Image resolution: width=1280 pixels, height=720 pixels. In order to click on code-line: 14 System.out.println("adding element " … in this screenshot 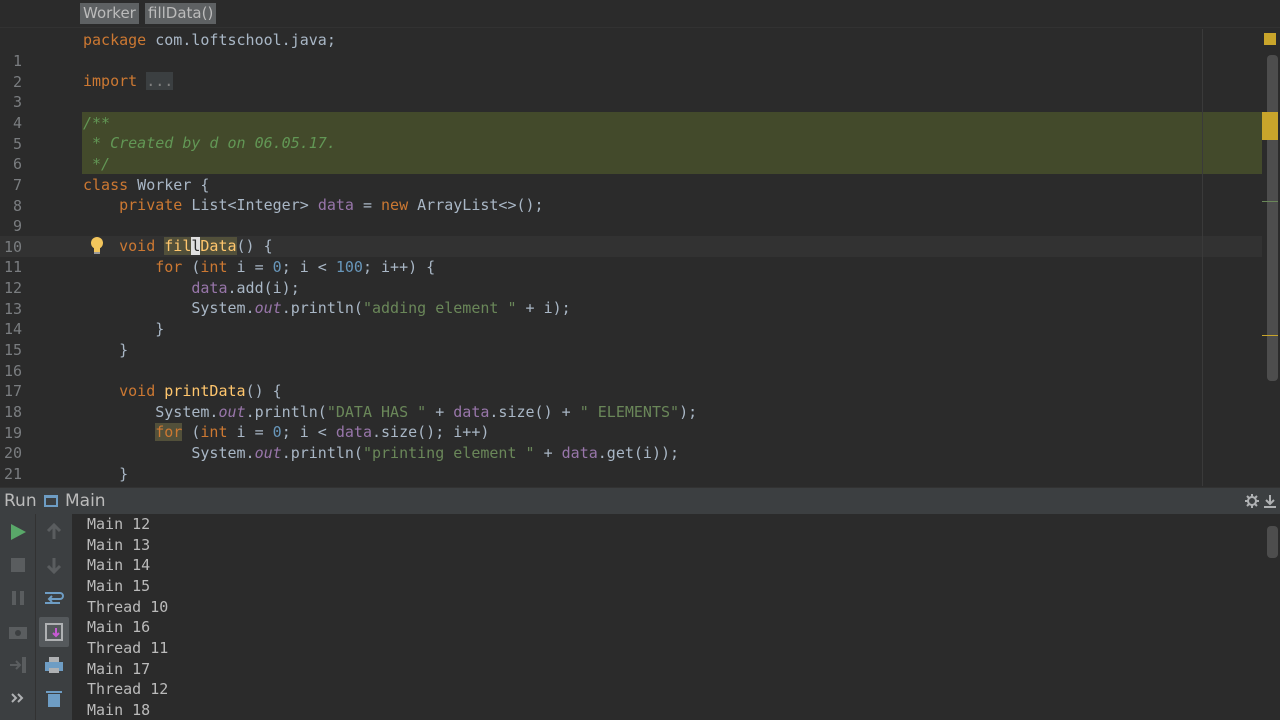, I will do `click(631, 318)`.